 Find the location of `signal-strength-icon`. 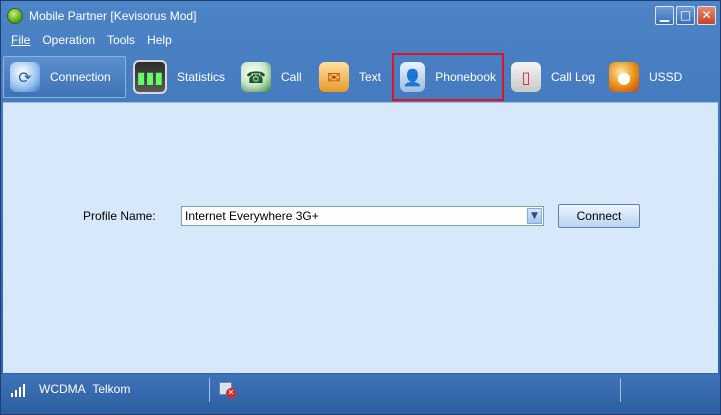

signal-strength-icon is located at coordinates (21, 390).